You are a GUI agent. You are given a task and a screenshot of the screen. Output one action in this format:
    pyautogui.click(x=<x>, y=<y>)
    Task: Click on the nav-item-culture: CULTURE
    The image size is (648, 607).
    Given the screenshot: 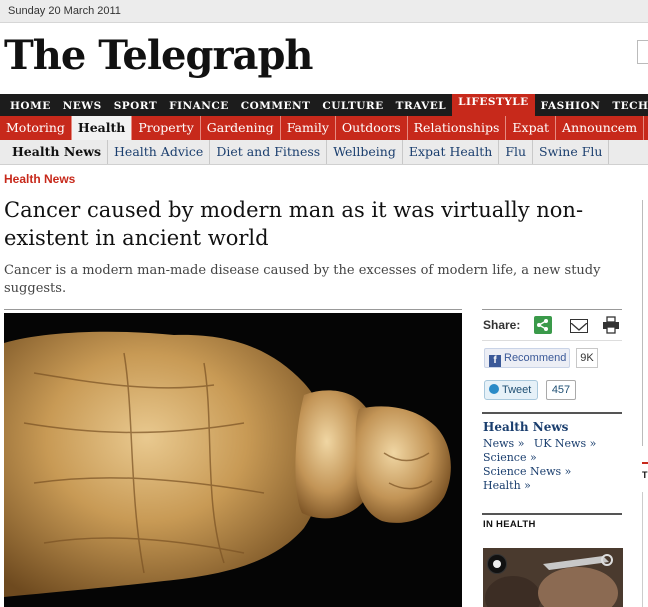 What is the action you would take?
    pyautogui.click(x=352, y=105)
    